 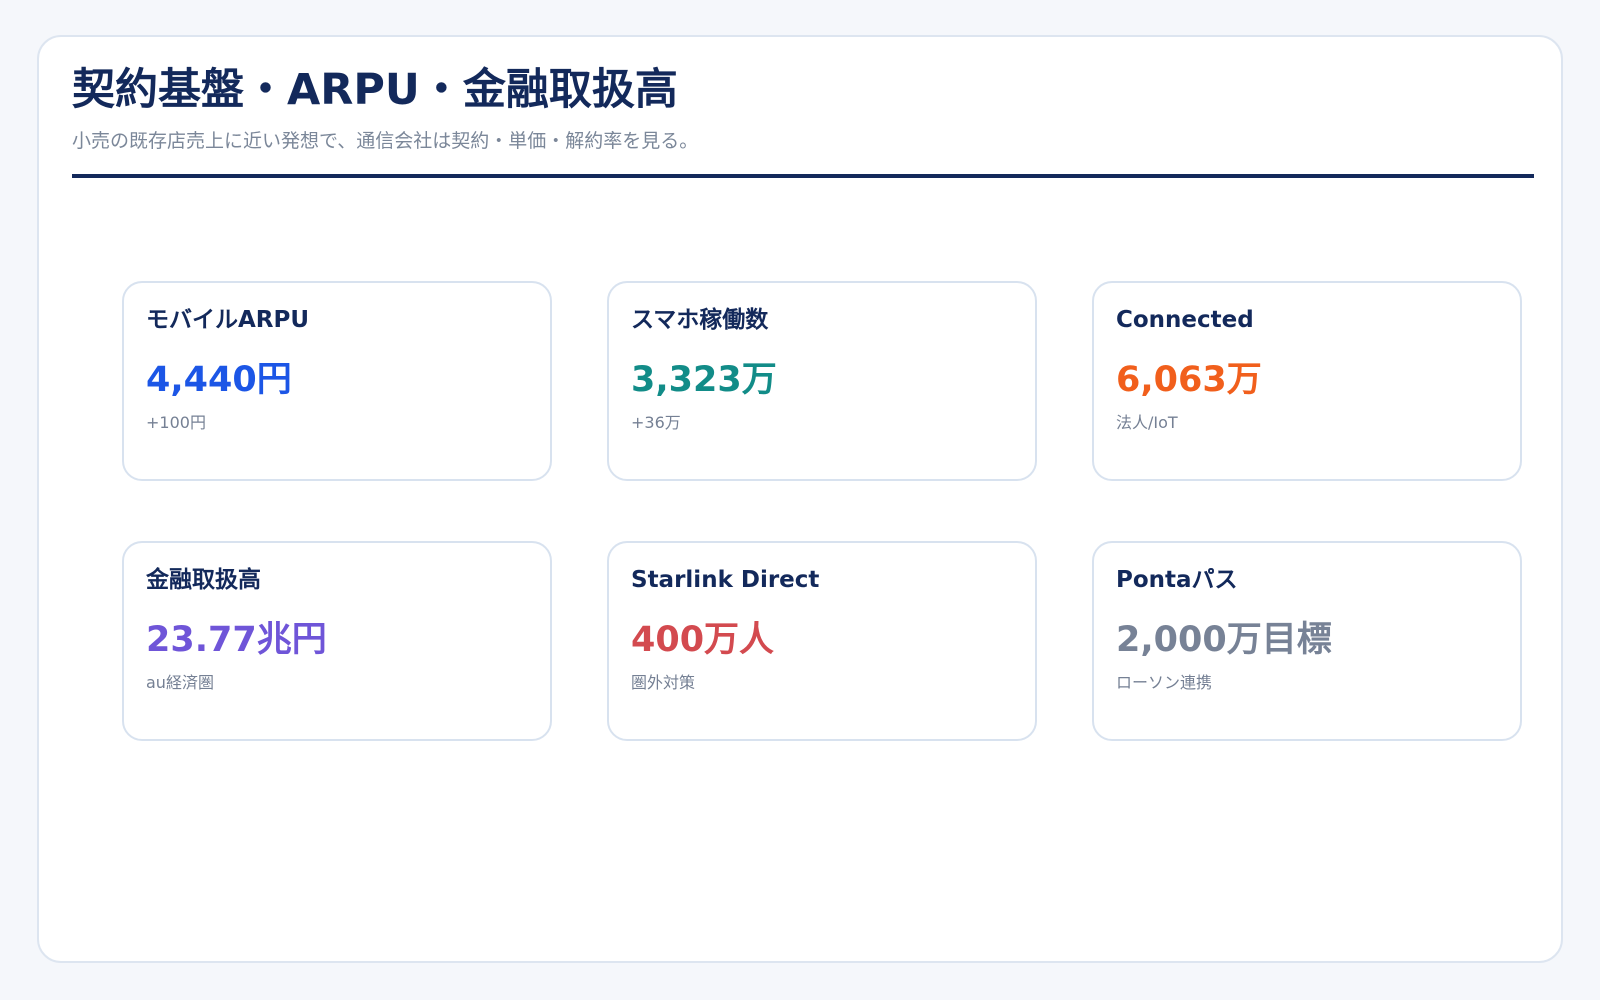 I want to click on metric-card-ponta-pass: Pontaパス 2,000万目標 ローソン連携, so click(x=1307, y=641).